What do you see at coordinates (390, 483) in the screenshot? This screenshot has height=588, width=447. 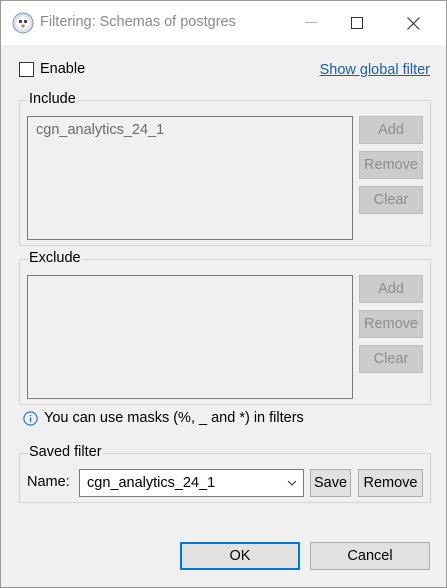 I see `remove-filter-button: Remove` at bounding box center [390, 483].